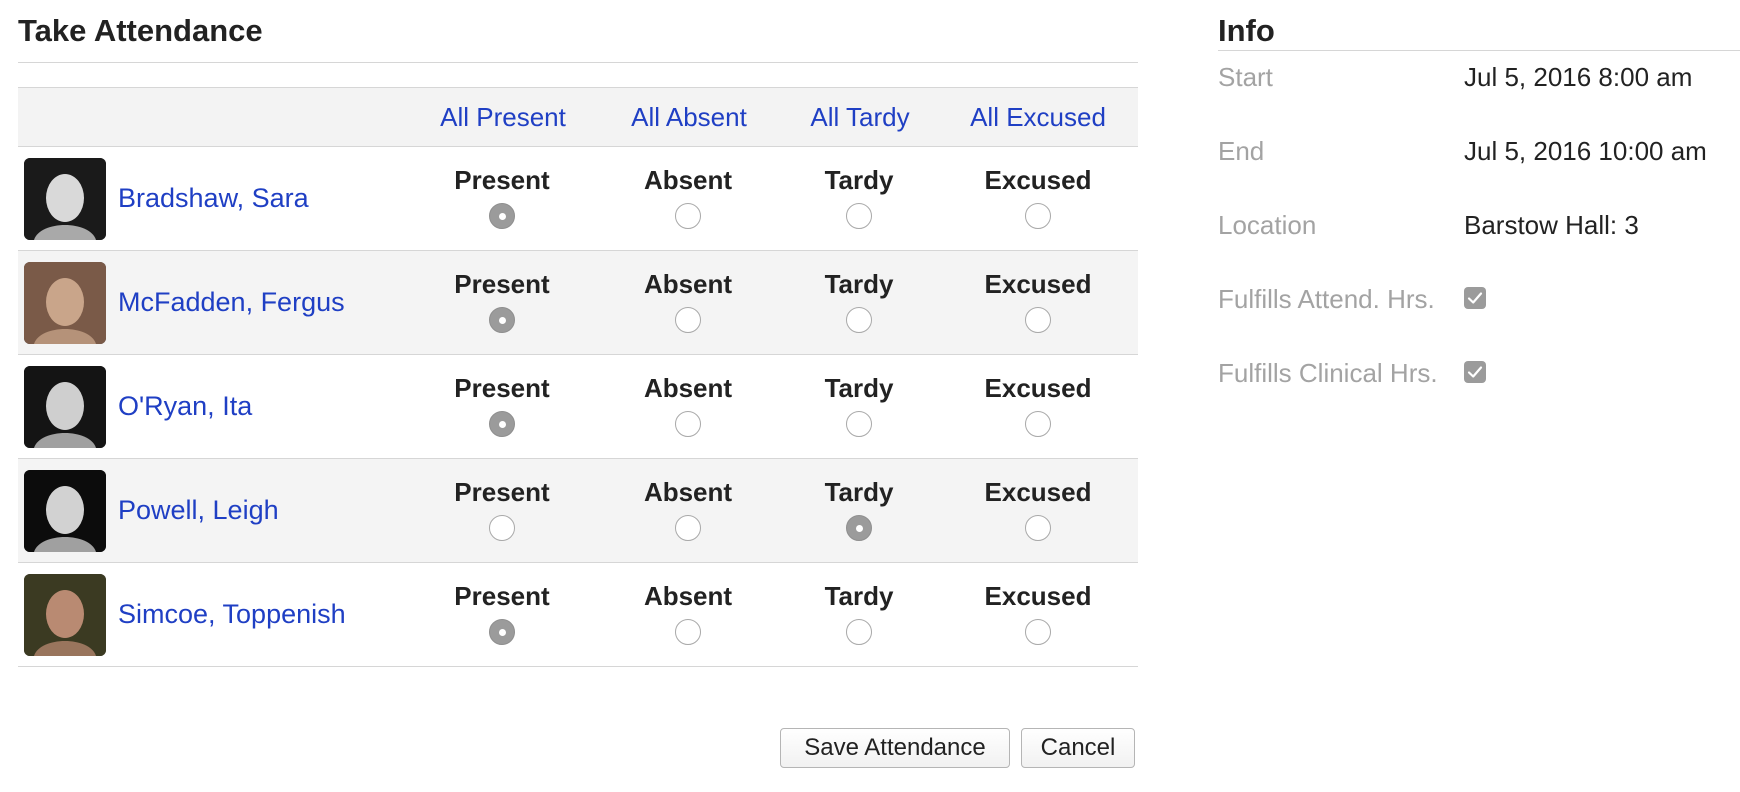 This screenshot has width=1740, height=792. I want to click on student-name-link: Bradshaw, Sara, so click(213, 198).